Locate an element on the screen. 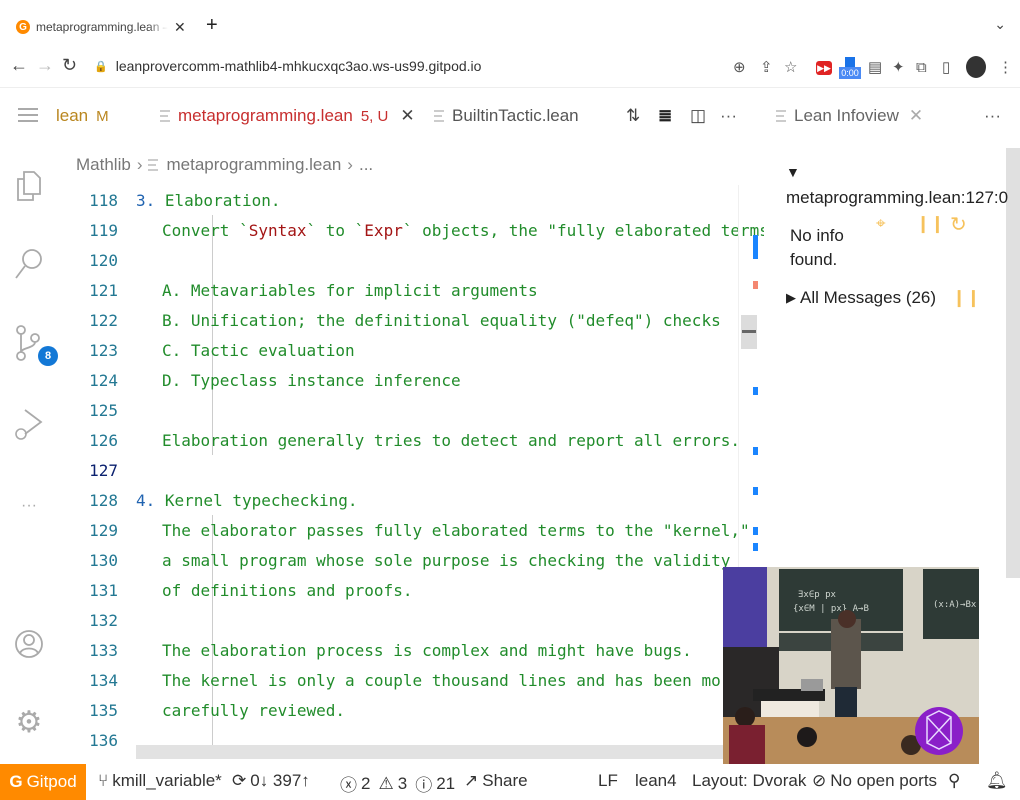  code-identifier: Syntax is located at coordinates (277, 230).